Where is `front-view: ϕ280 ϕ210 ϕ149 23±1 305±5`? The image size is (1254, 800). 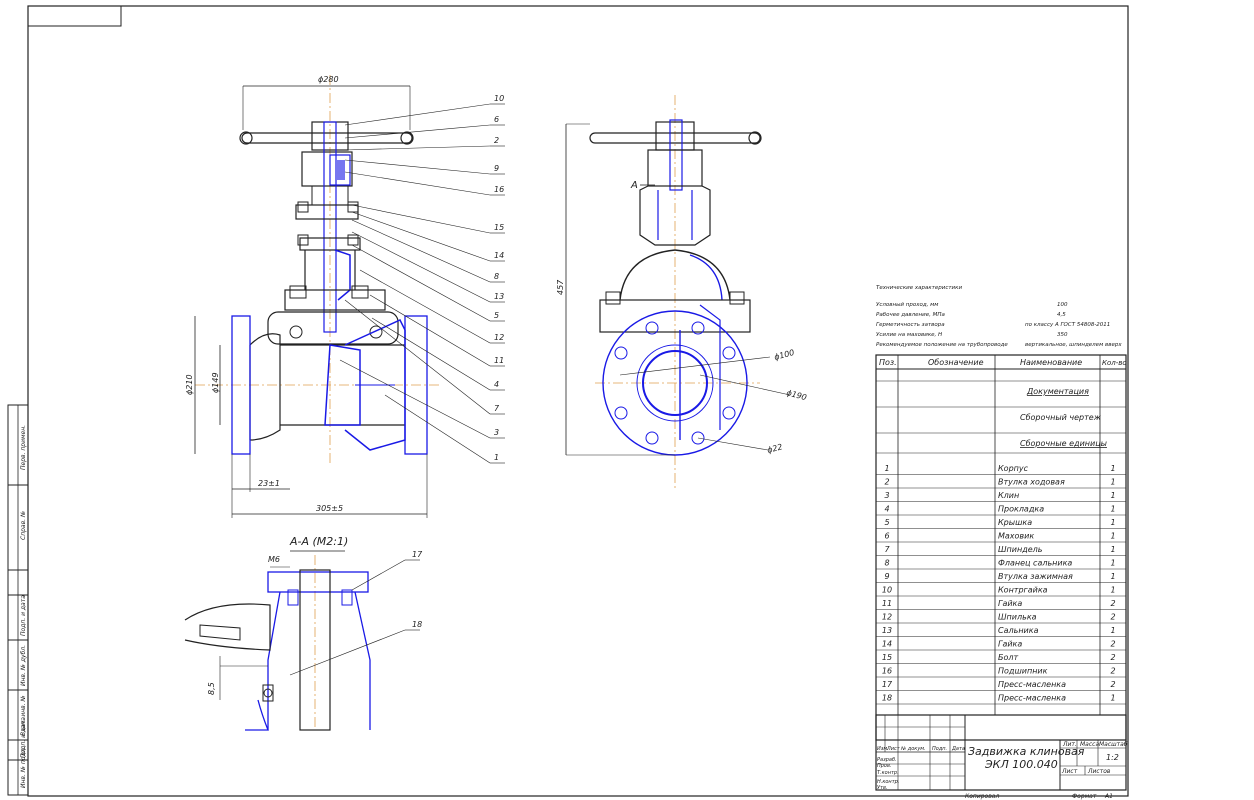
front-view: ϕ280 ϕ210 ϕ149 23±1 305±5 is located at coordinates (312, 296).